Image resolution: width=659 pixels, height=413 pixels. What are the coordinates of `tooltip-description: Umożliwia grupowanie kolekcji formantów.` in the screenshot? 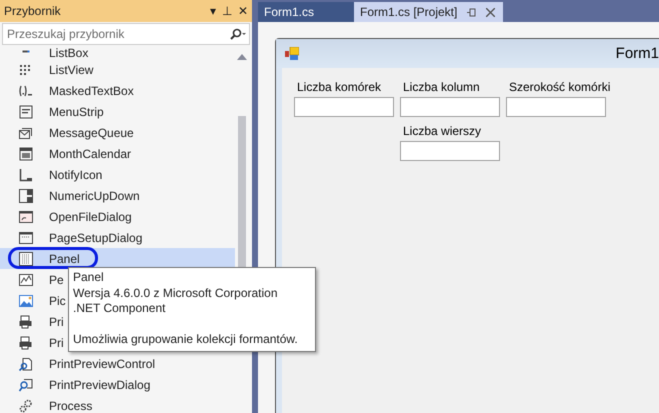 It's located at (186, 339).